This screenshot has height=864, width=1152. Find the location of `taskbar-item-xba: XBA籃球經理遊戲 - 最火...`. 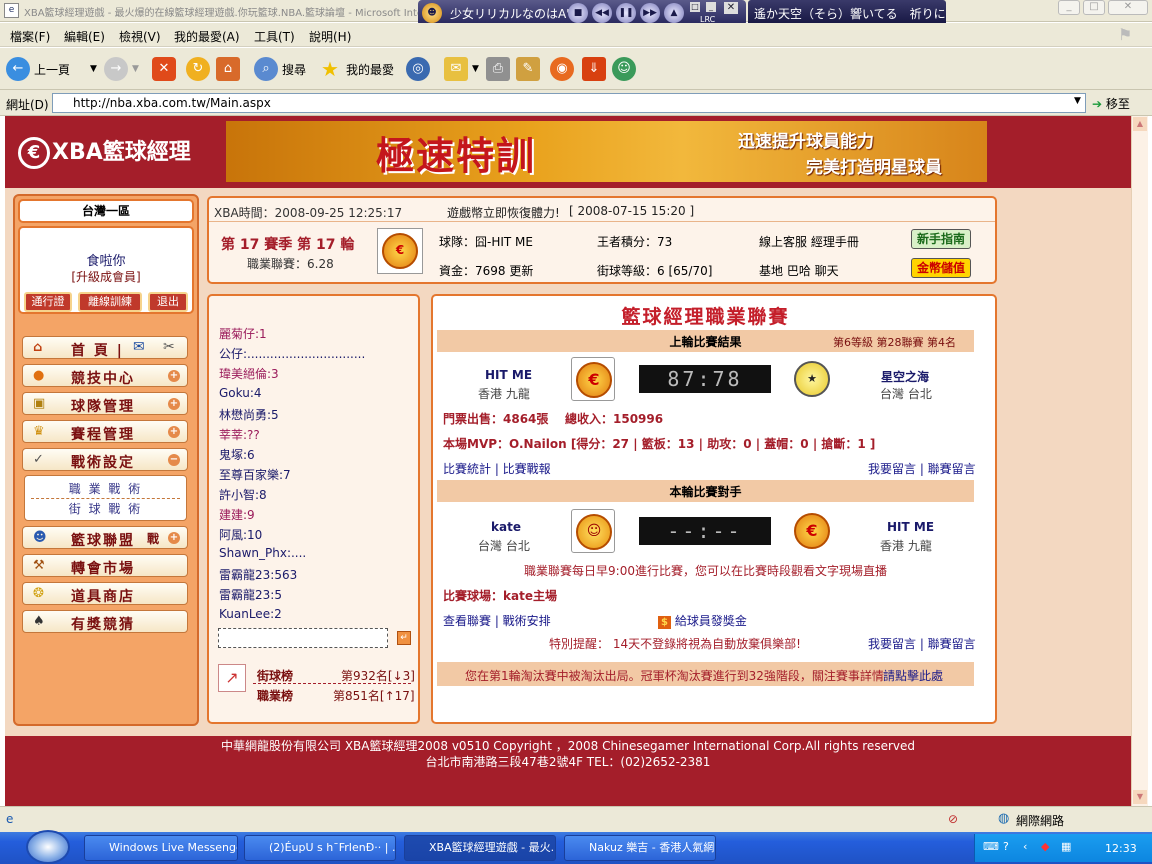

taskbar-item-xba: XBA籃球經理遊戲 - 最火... is located at coordinates (480, 848).